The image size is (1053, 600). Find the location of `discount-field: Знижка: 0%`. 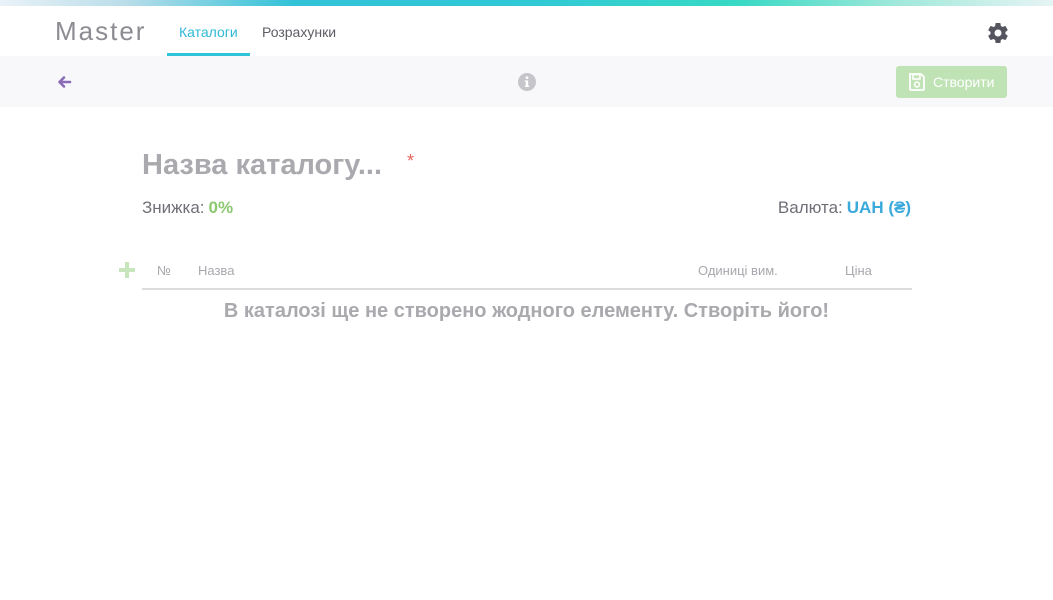

discount-field: Знижка: 0% is located at coordinates (187, 208).